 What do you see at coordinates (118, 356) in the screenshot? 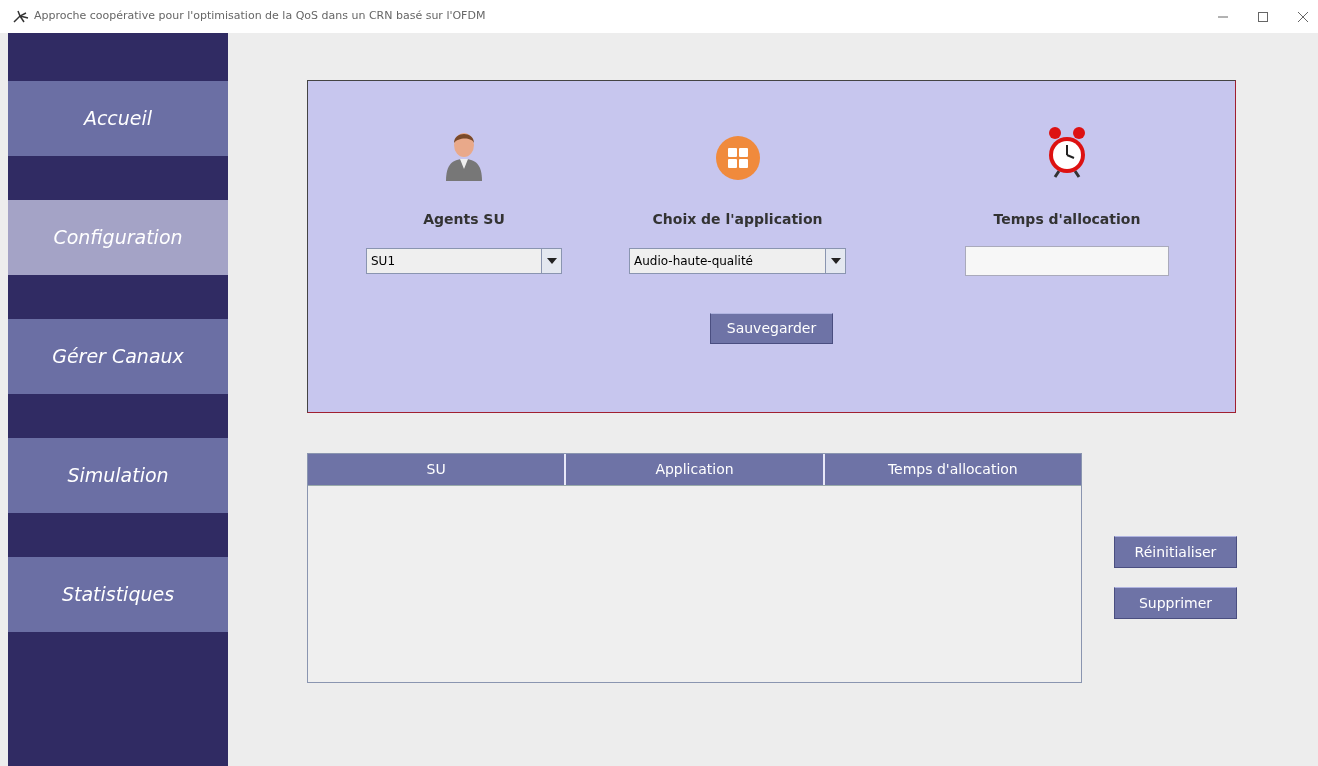
I see `sidebar-item: Gérer Canaux` at bounding box center [118, 356].